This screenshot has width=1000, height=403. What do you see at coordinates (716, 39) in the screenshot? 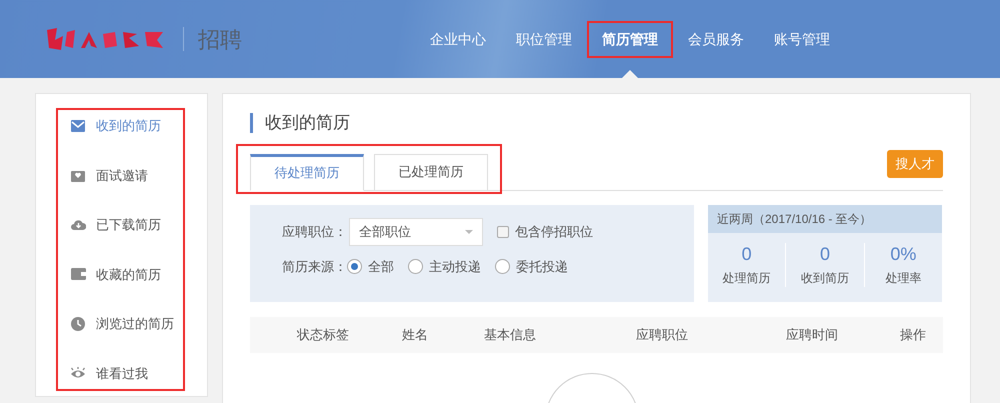
I see `nav-link: 会员服务` at bounding box center [716, 39].